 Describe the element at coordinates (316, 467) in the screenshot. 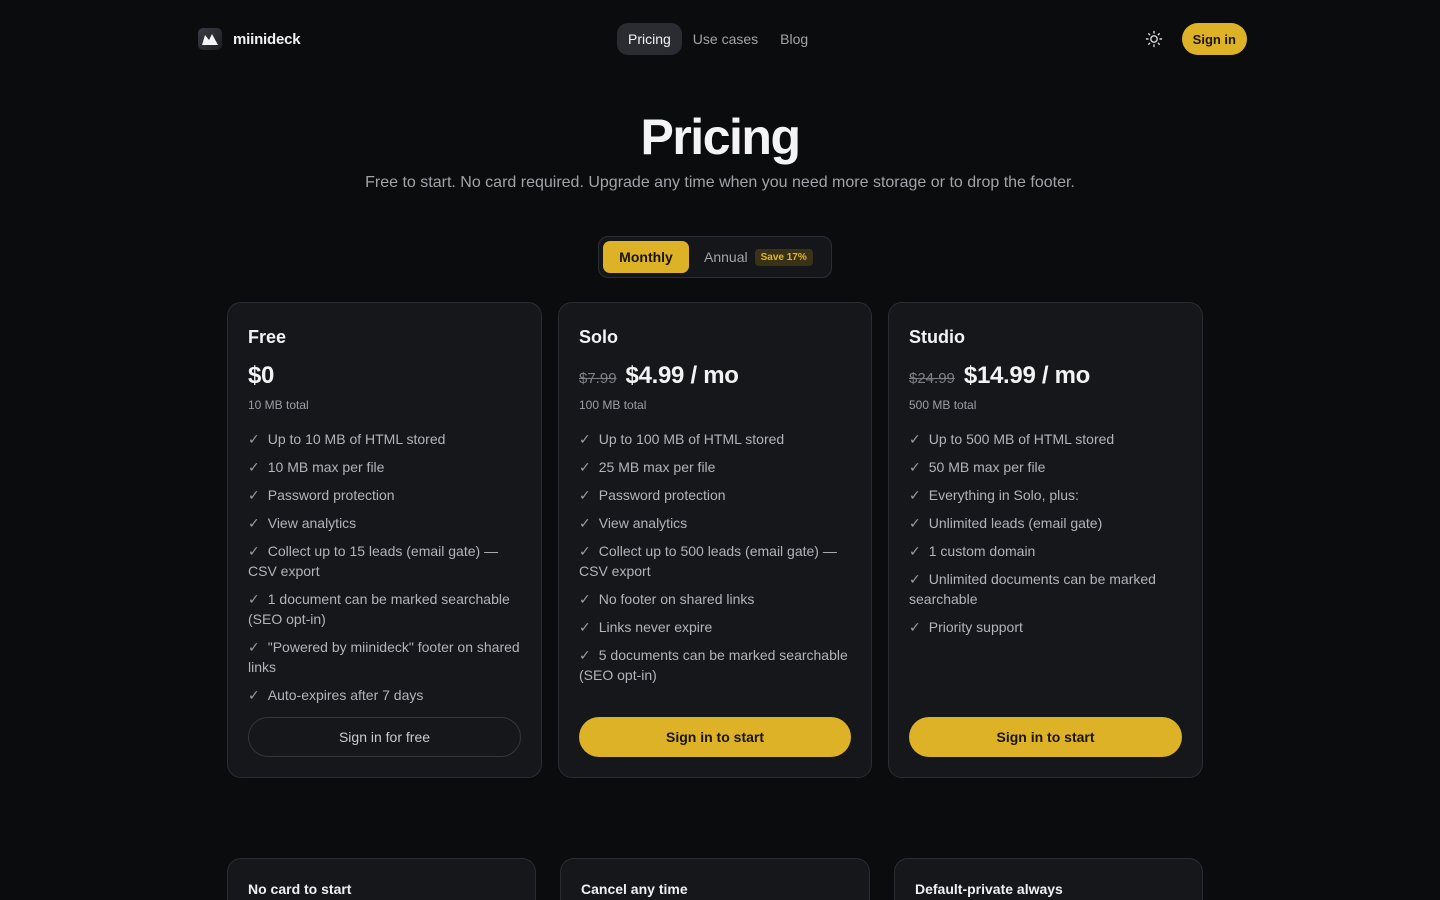

I see `feature-item: ✓ 10 MB max per file` at that location.